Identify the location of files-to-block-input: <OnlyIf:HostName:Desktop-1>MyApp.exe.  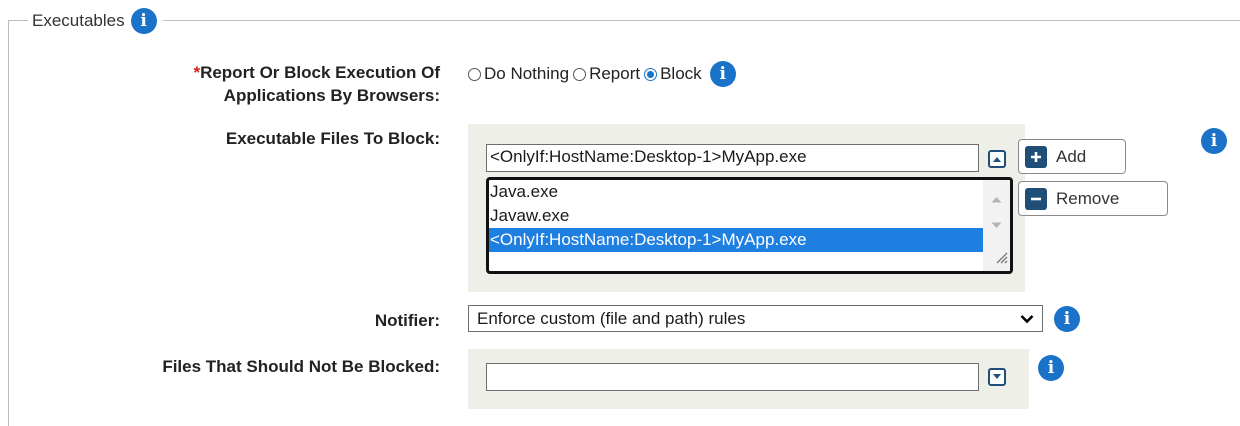
(732, 158).